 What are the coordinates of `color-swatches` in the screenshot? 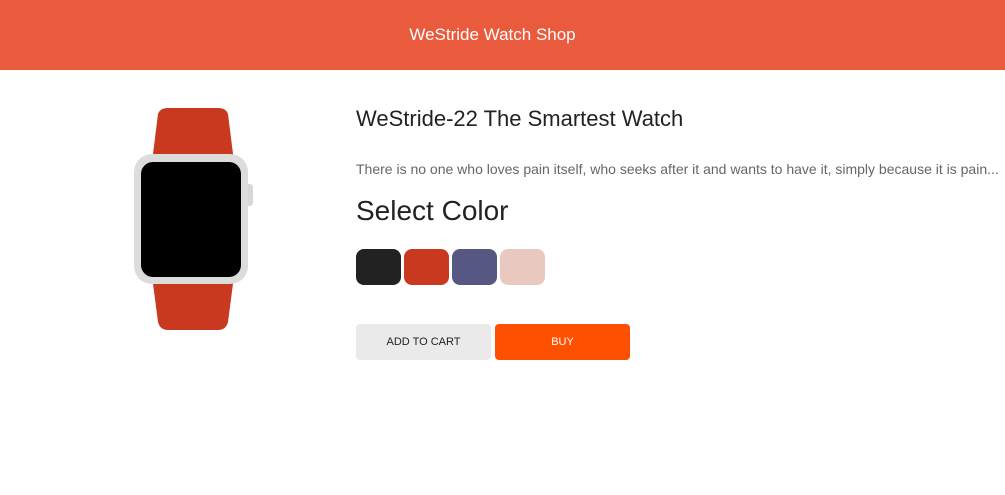 It's located at (450, 267).